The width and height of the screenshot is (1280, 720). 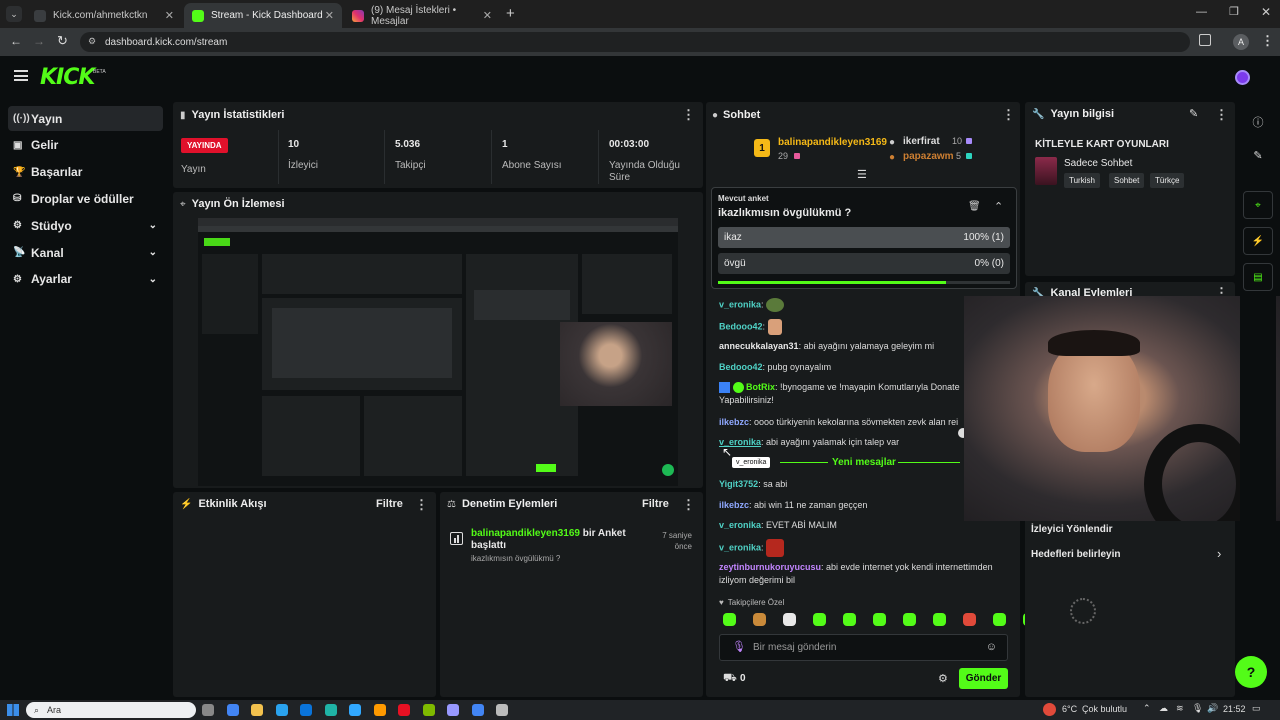 What do you see at coordinates (510, 13) in the screenshot?
I see `new-tab-plus-icon: +` at bounding box center [510, 13].